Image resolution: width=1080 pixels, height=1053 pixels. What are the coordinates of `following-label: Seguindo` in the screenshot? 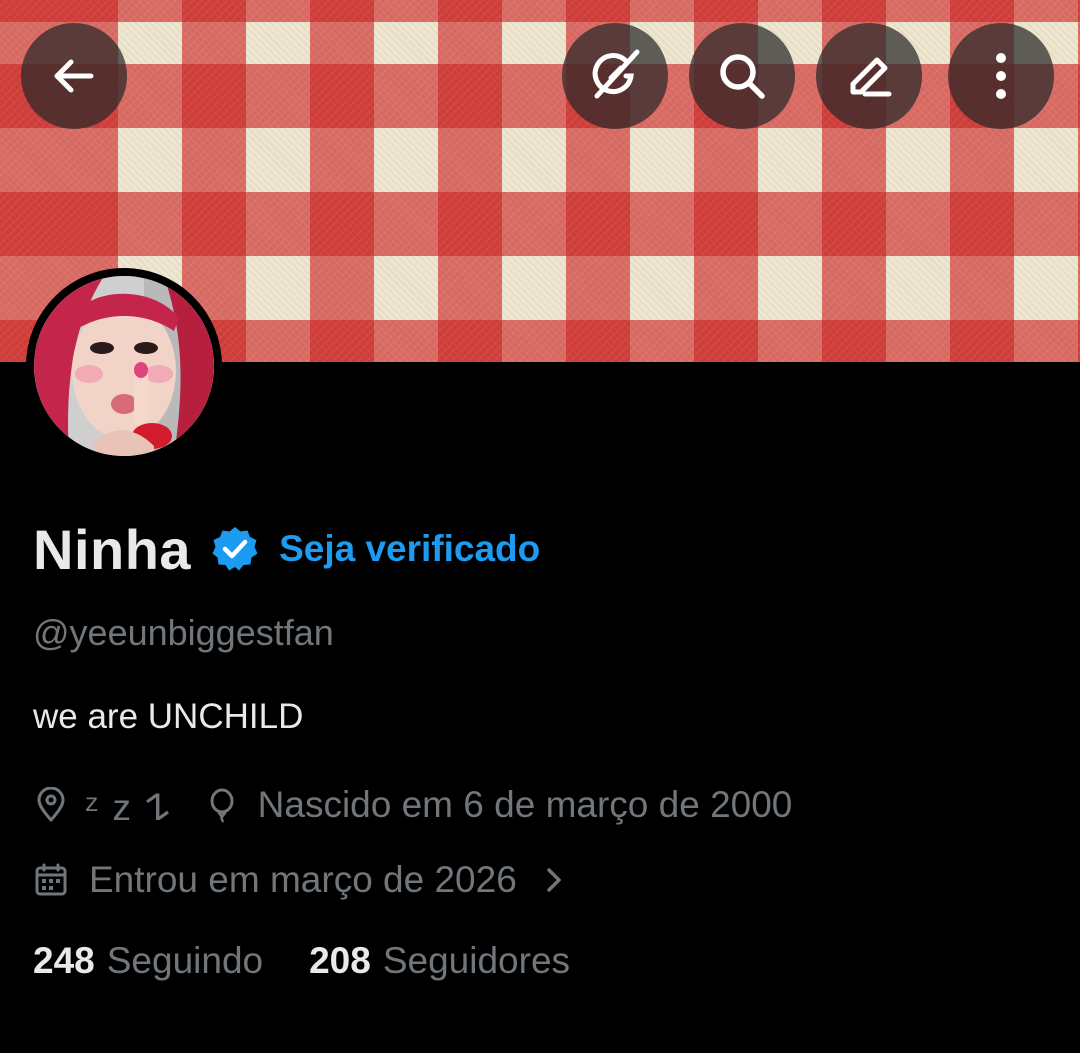 It's located at (185, 960).